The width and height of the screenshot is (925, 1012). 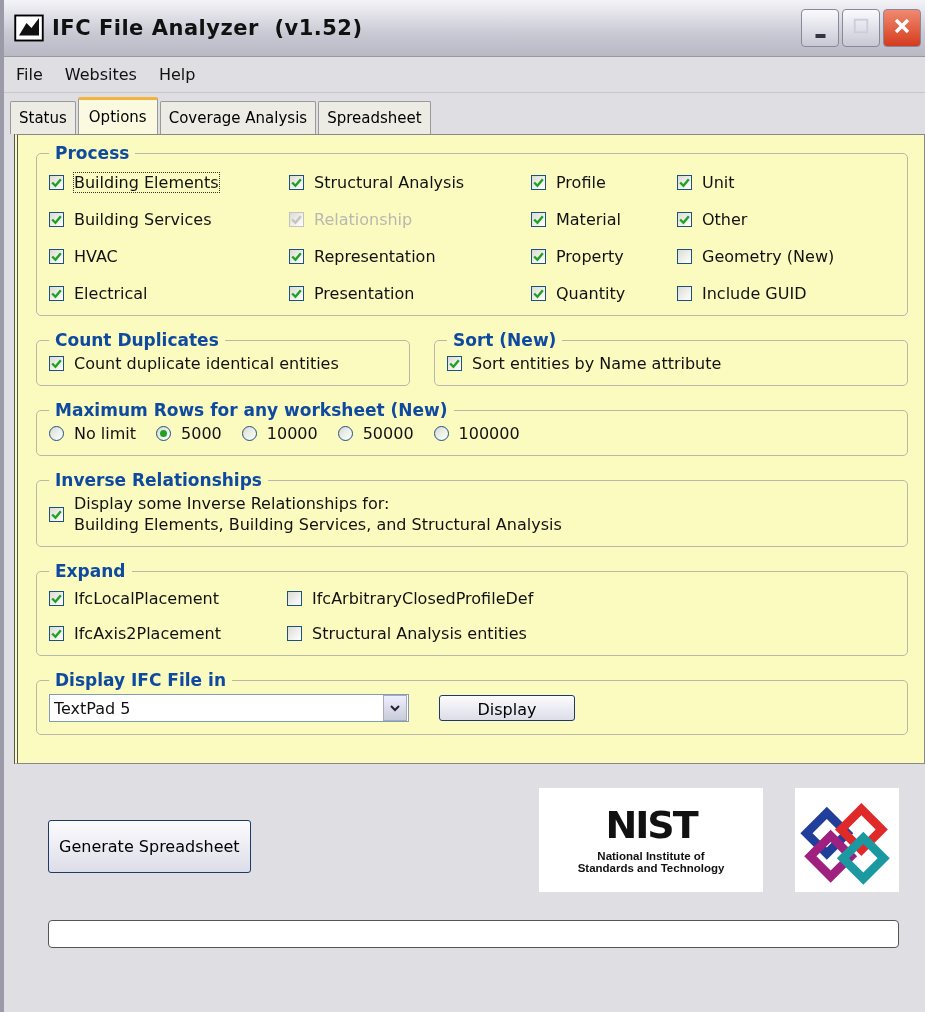 I want to click on display-button: Display, so click(x=507, y=708).